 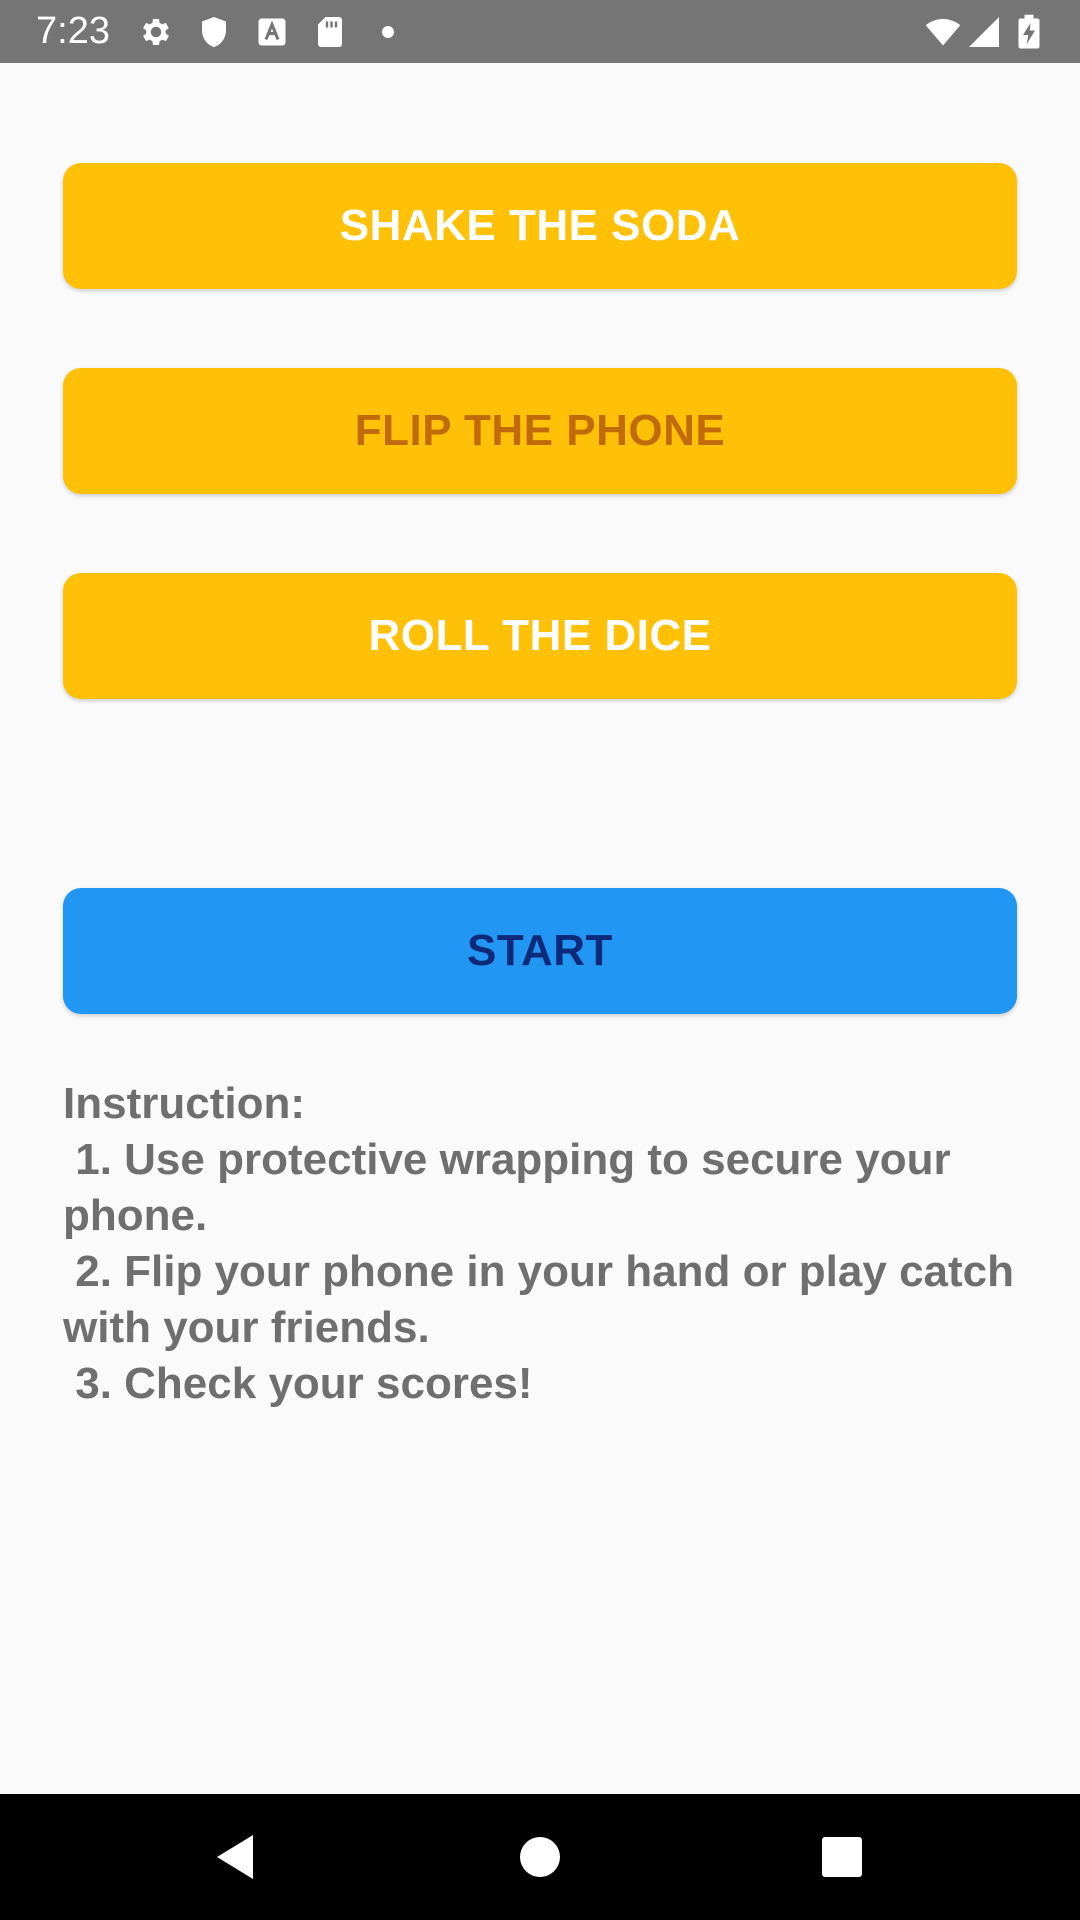 I want to click on text-a-icon, so click(x=272, y=32).